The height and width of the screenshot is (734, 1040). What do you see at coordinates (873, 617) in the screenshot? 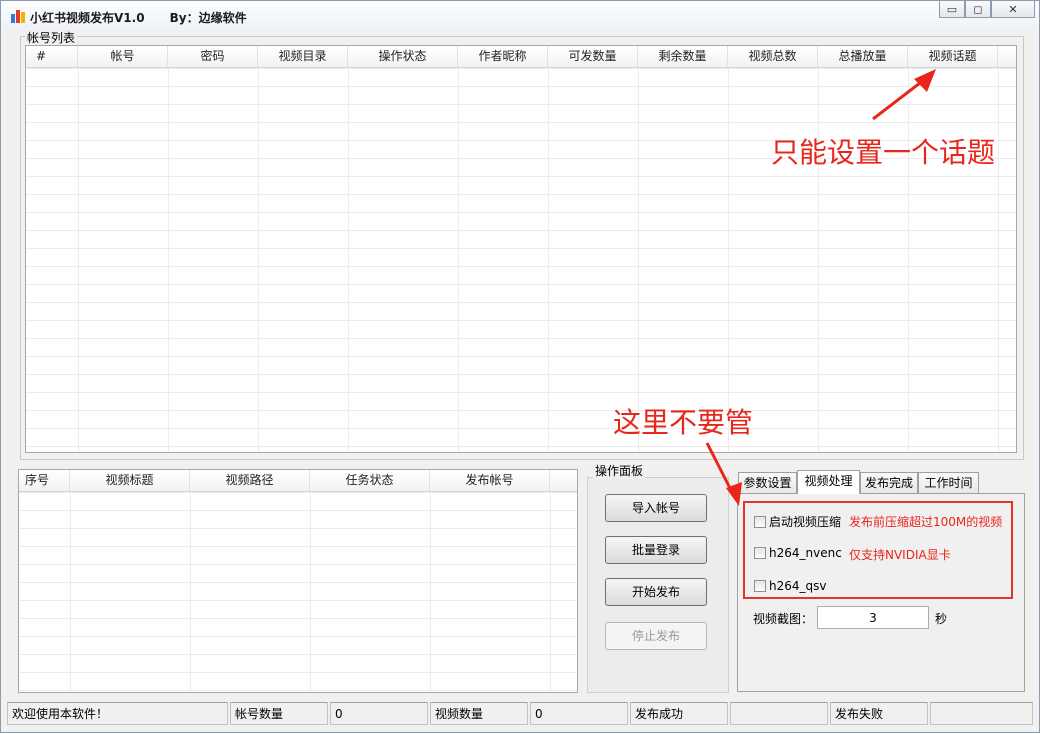
I see `screenshot-seconds-input: 3` at bounding box center [873, 617].